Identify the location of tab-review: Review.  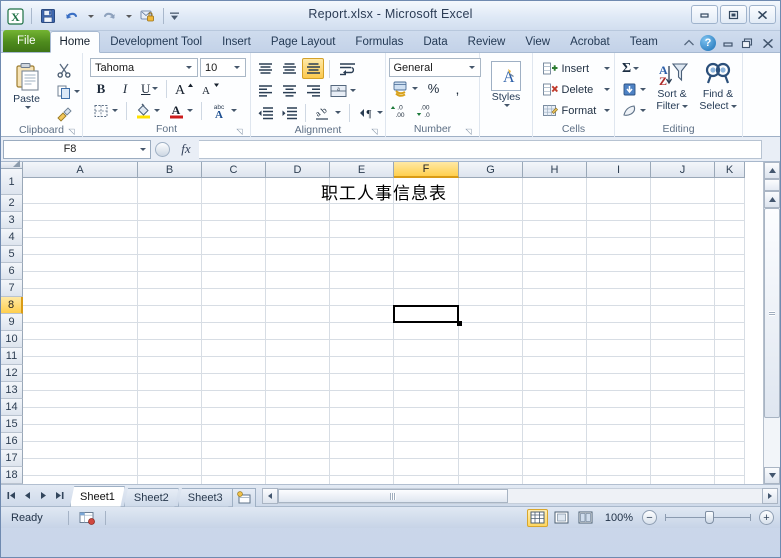
(487, 41).